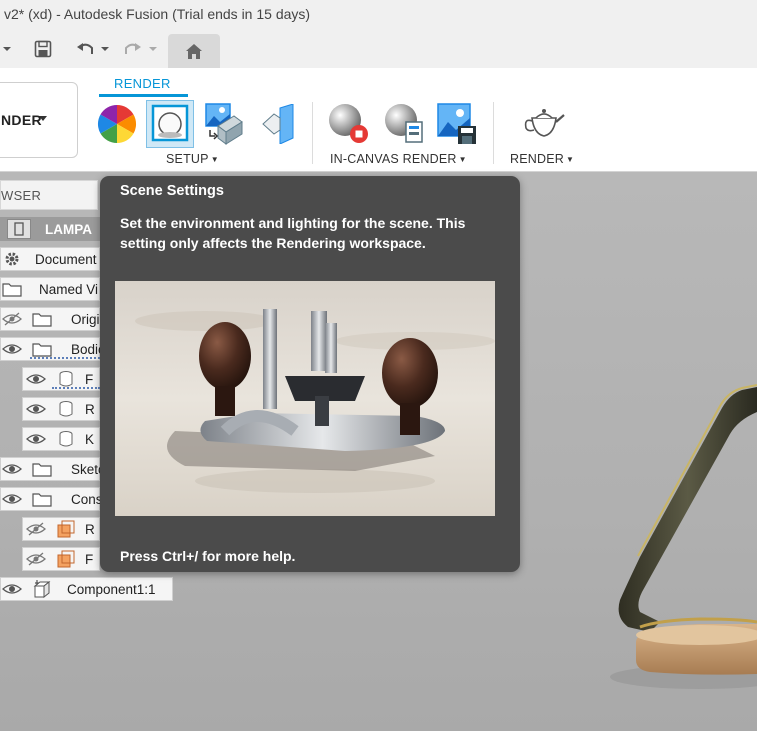  I want to click on texture-map-icon, so click(224, 124).